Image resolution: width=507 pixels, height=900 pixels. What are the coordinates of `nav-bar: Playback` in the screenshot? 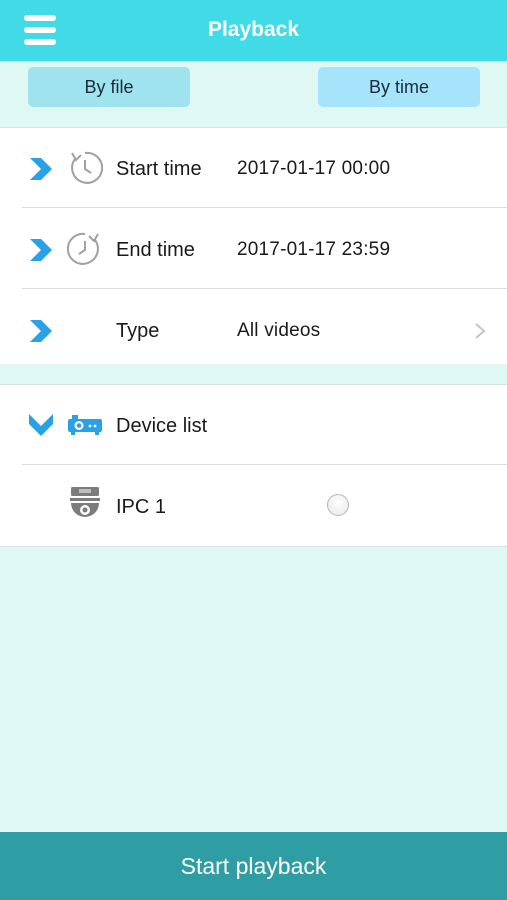 It's located at (253, 30).